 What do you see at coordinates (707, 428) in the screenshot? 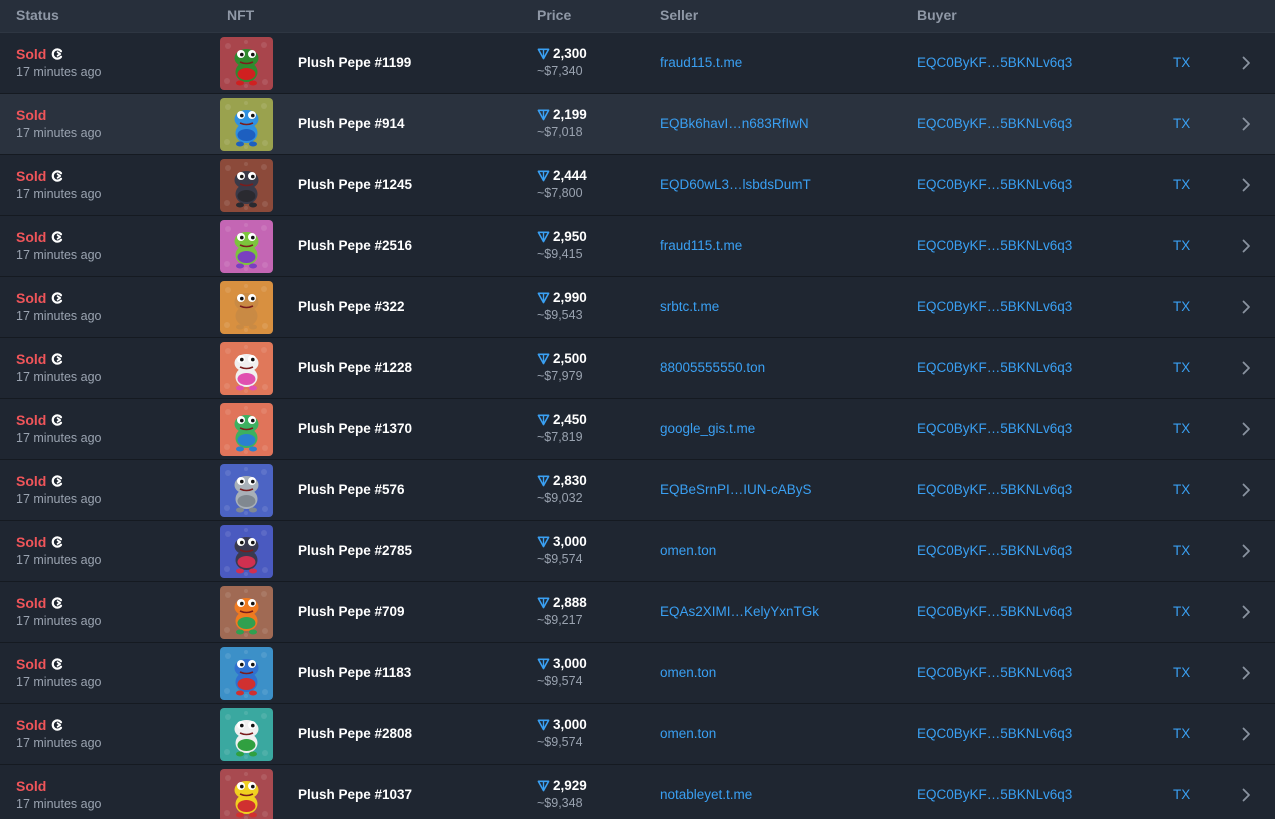
I see `seller-link: google_gis.t.me` at bounding box center [707, 428].